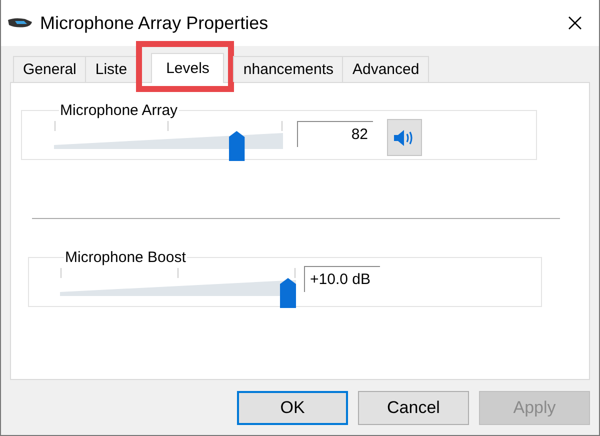  What do you see at coordinates (292, 408) in the screenshot?
I see `dialog-button: OK` at bounding box center [292, 408].